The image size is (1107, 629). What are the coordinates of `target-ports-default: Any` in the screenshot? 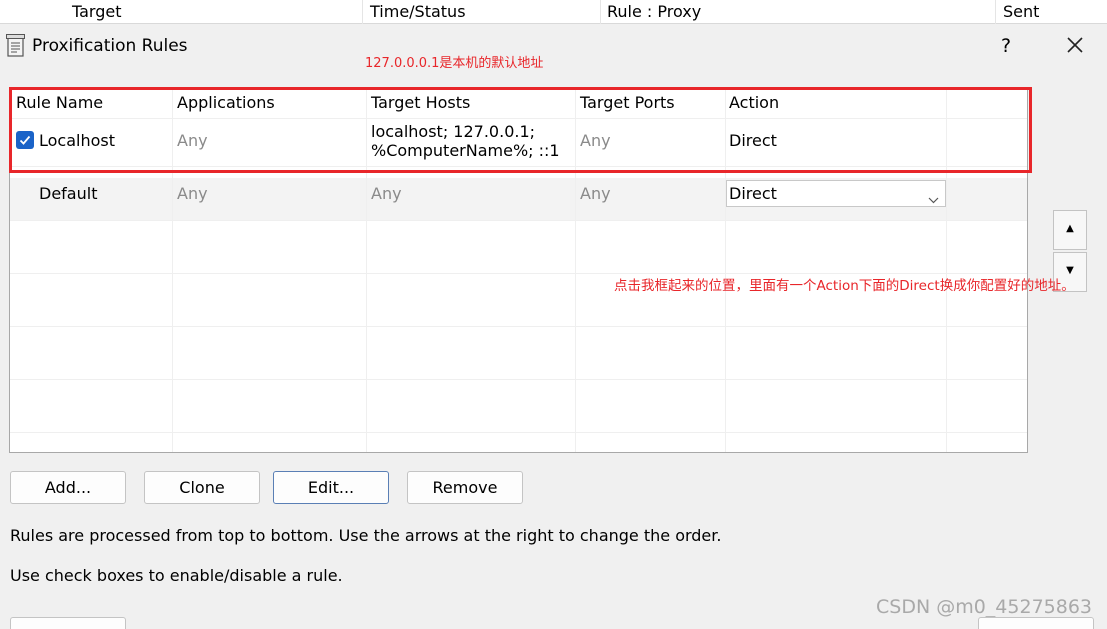 It's located at (595, 193).